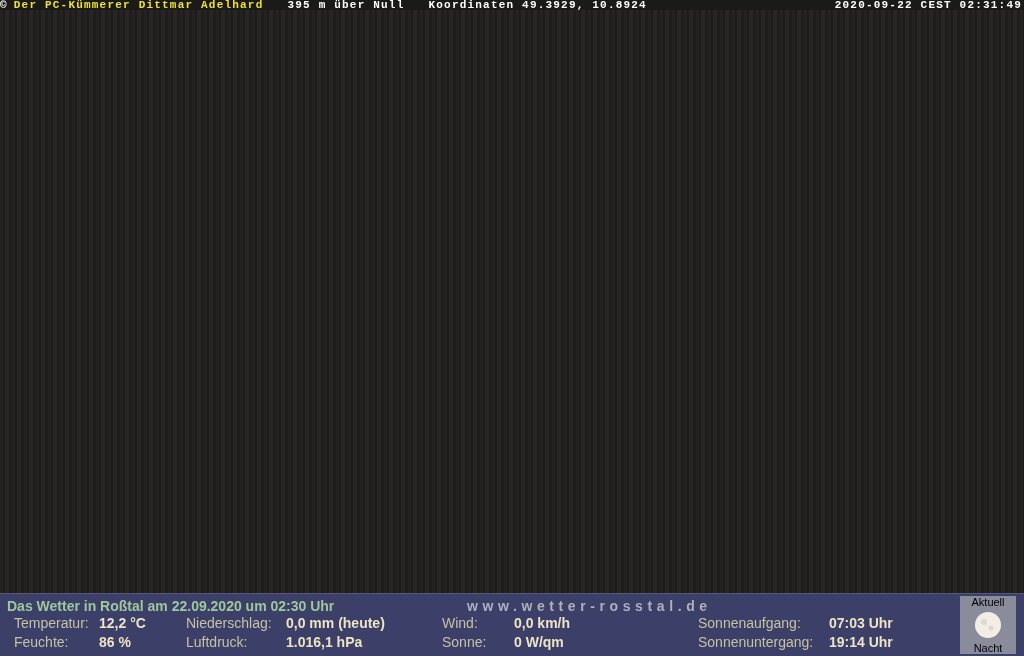 The width and height of the screenshot is (1024, 656). I want to click on weather-value: 19:14 Uhr, so click(861, 643).